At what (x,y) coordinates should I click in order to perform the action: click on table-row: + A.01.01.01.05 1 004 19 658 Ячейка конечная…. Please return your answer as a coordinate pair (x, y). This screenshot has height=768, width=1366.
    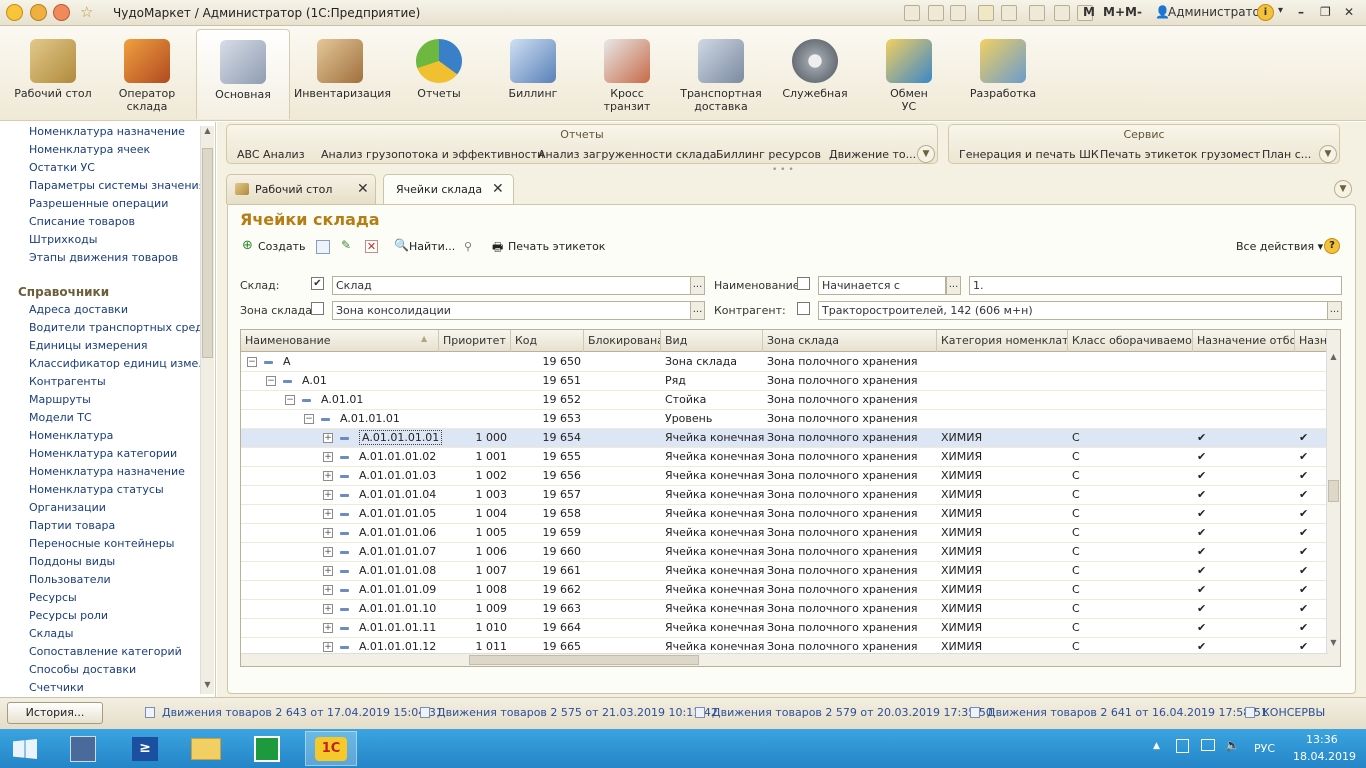
    Looking at the image, I should click on (784, 514).